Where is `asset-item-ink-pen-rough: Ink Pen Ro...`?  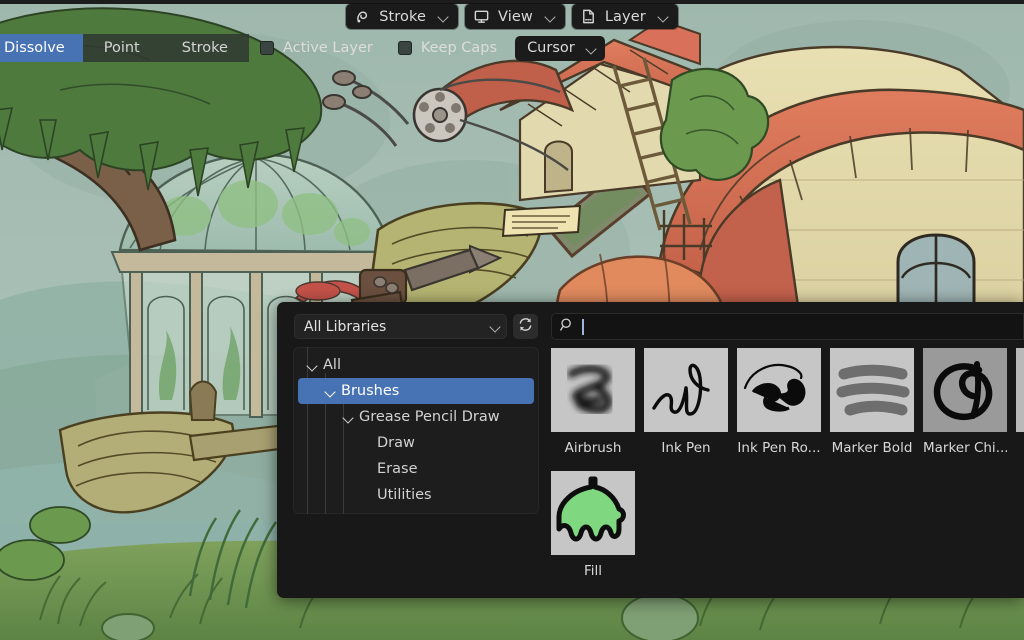
asset-item-ink-pen-rough: Ink Pen Ro... is located at coordinates (779, 402).